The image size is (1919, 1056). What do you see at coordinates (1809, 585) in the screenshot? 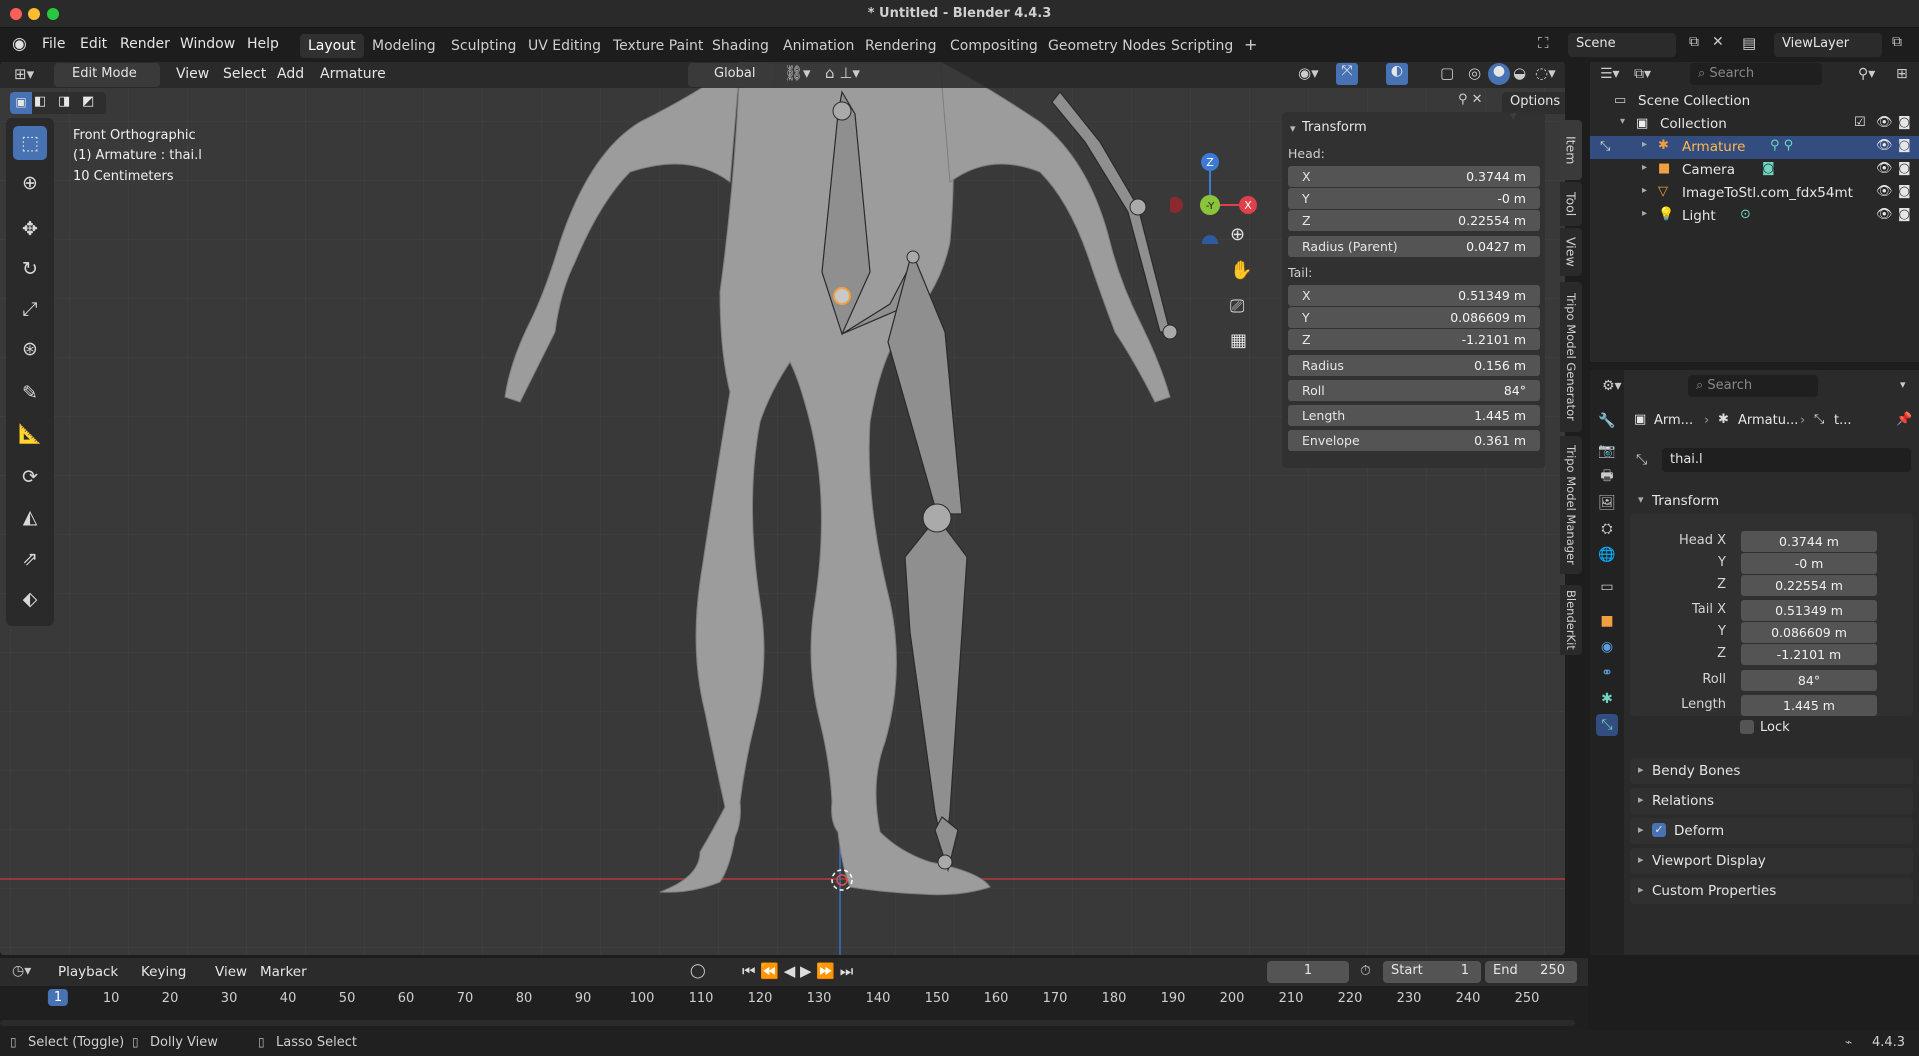
I see `head-z-input: 0.22554 m` at bounding box center [1809, 585].